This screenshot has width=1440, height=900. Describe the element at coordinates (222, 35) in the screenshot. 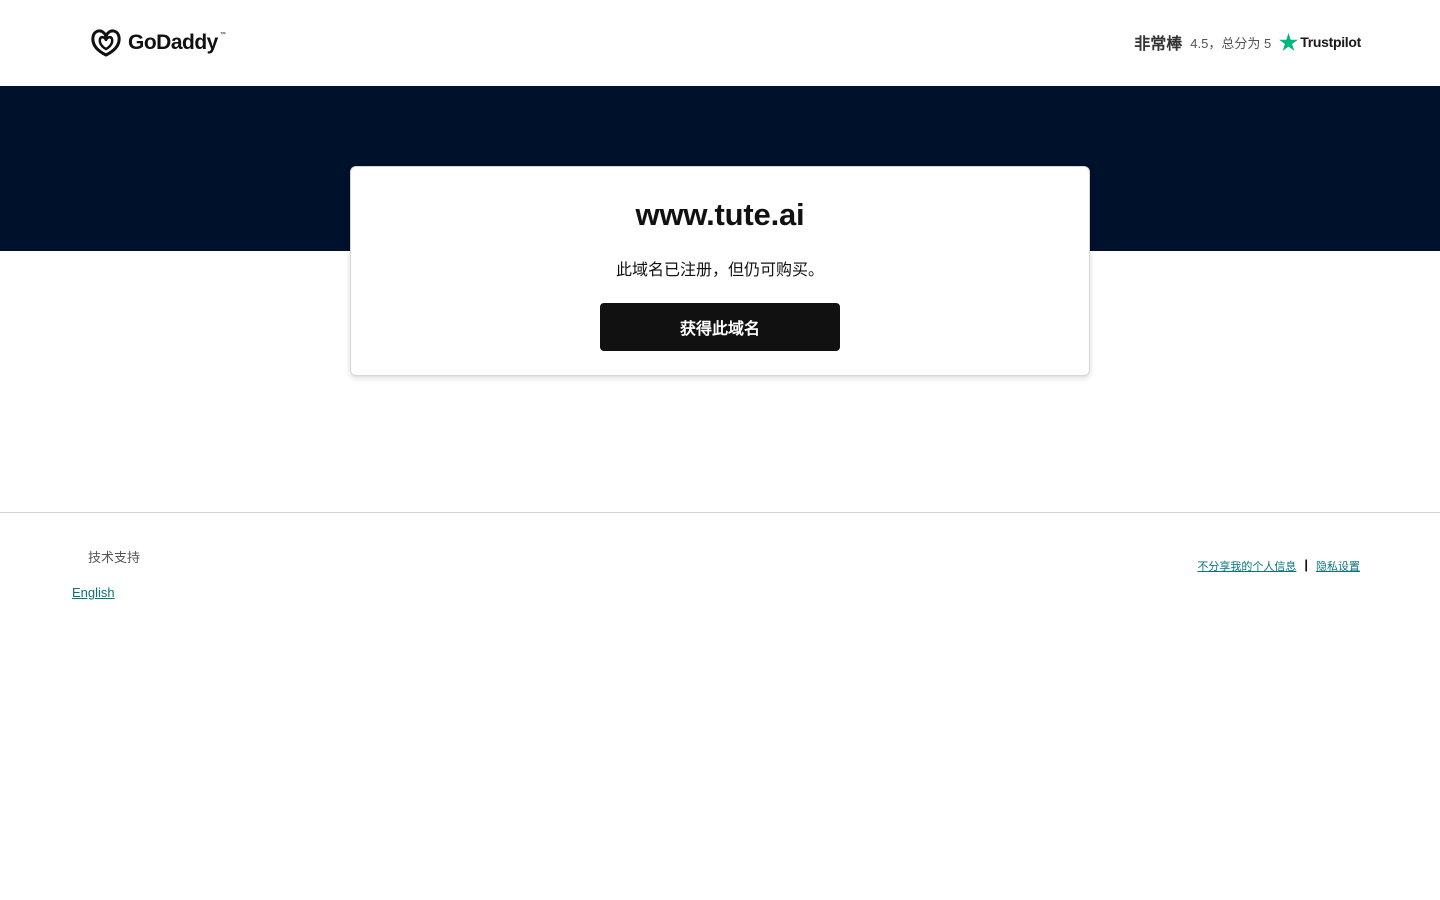

I see `logo-trademark: ™` at that location.